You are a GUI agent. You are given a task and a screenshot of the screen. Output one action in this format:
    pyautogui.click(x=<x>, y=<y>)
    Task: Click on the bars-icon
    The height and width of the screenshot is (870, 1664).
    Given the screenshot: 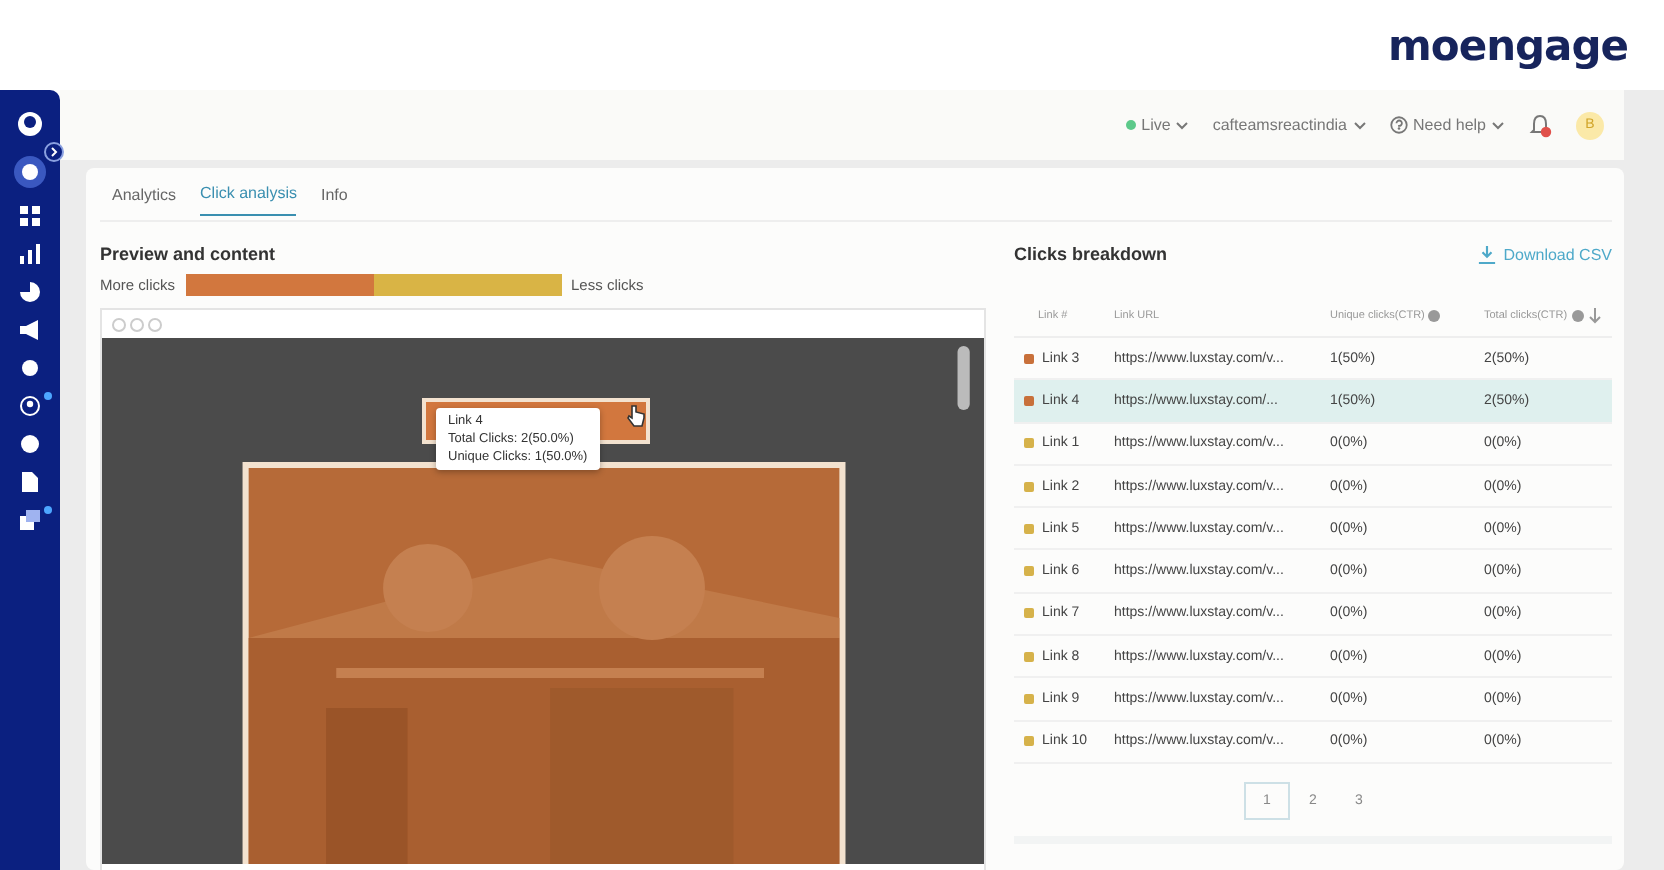 What is the action you would take?
    pyautogui.click(x=30, y=254)
    